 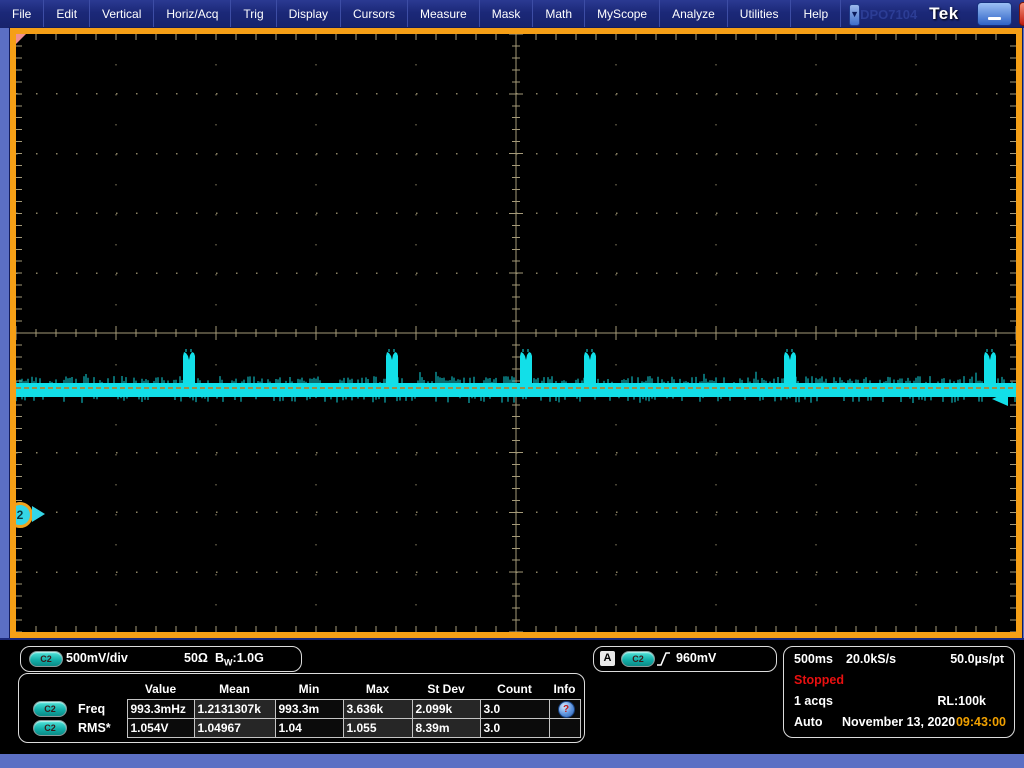 I want to click on channel-bandwidth: BW:1.0G, so click(x=239, y=659).